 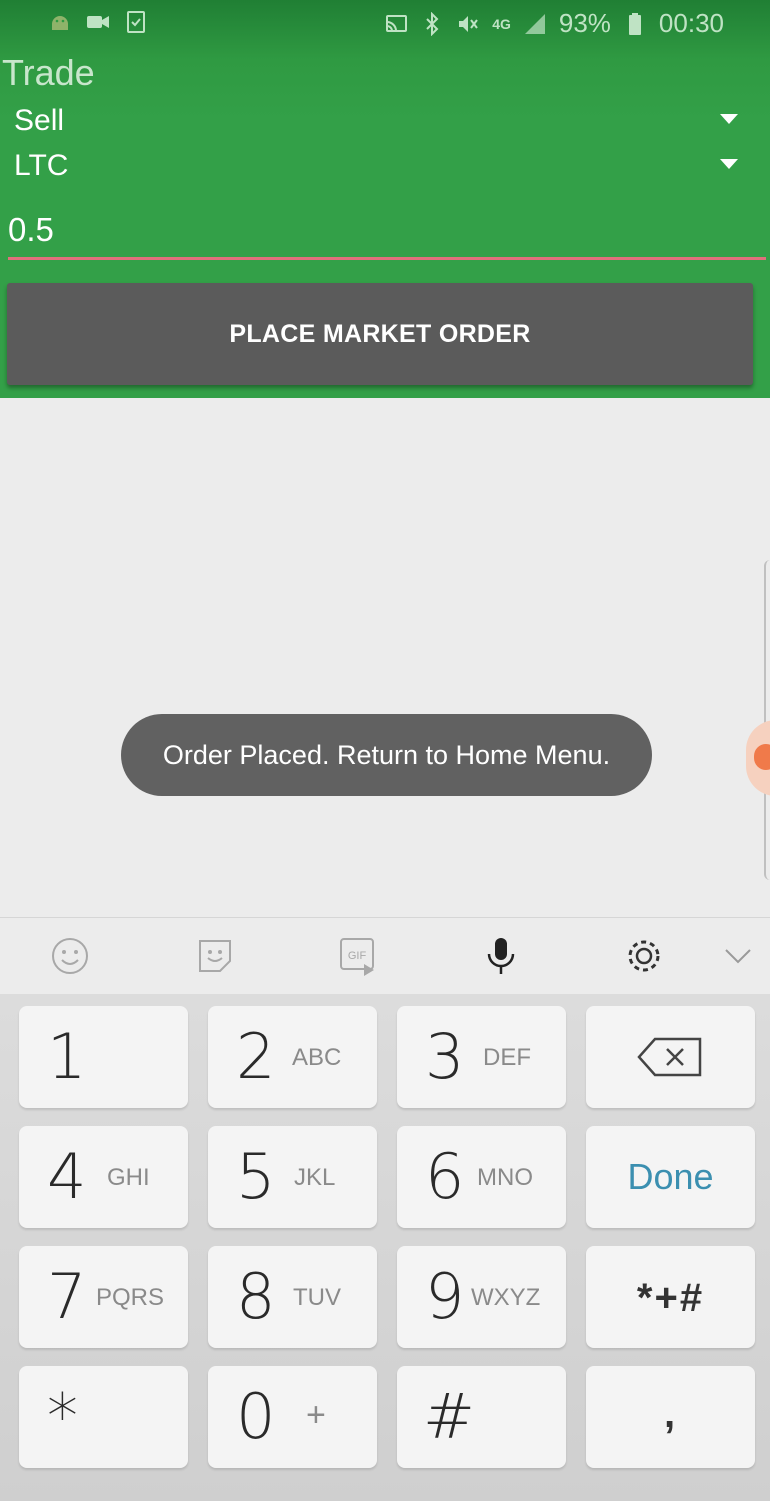 What do you see at coordinates (256, 1416) in the screenshot?
I see `key-digit: 0` at bounding box center [256, 1416].